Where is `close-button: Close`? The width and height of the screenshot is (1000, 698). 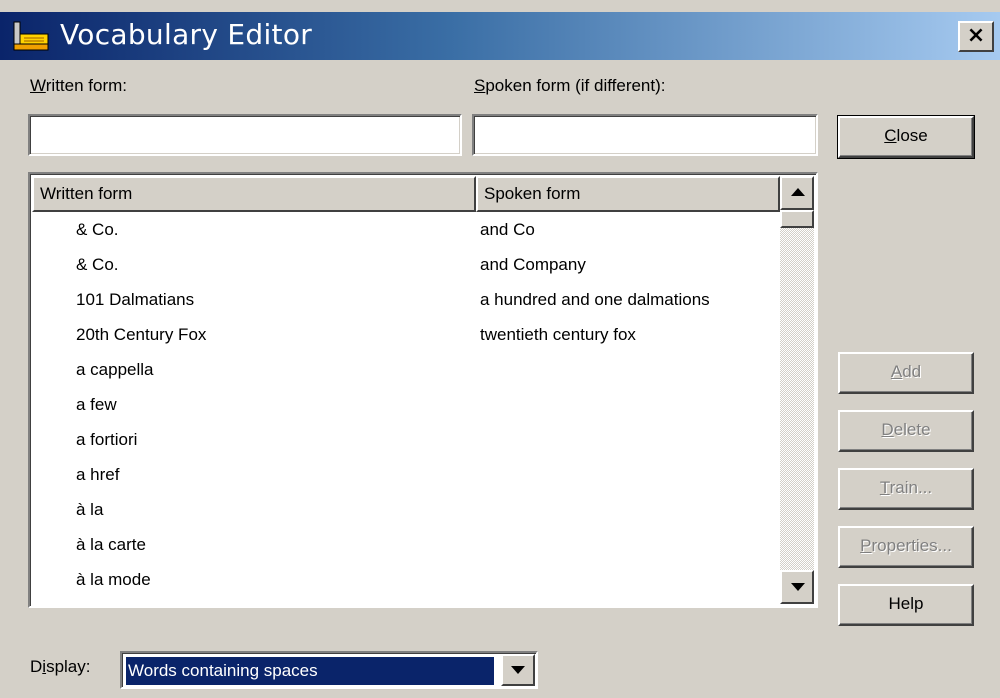 close-button: Close is located at coordinates (906, 137).